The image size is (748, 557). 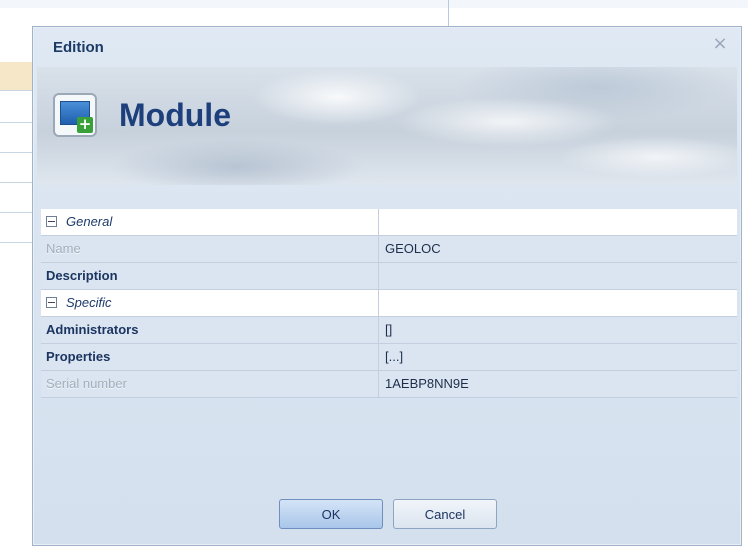 What do you see at coordinates (75, 115) in the screenshot?
I see `module-add-icon: +` at bounding box center [75, 115].